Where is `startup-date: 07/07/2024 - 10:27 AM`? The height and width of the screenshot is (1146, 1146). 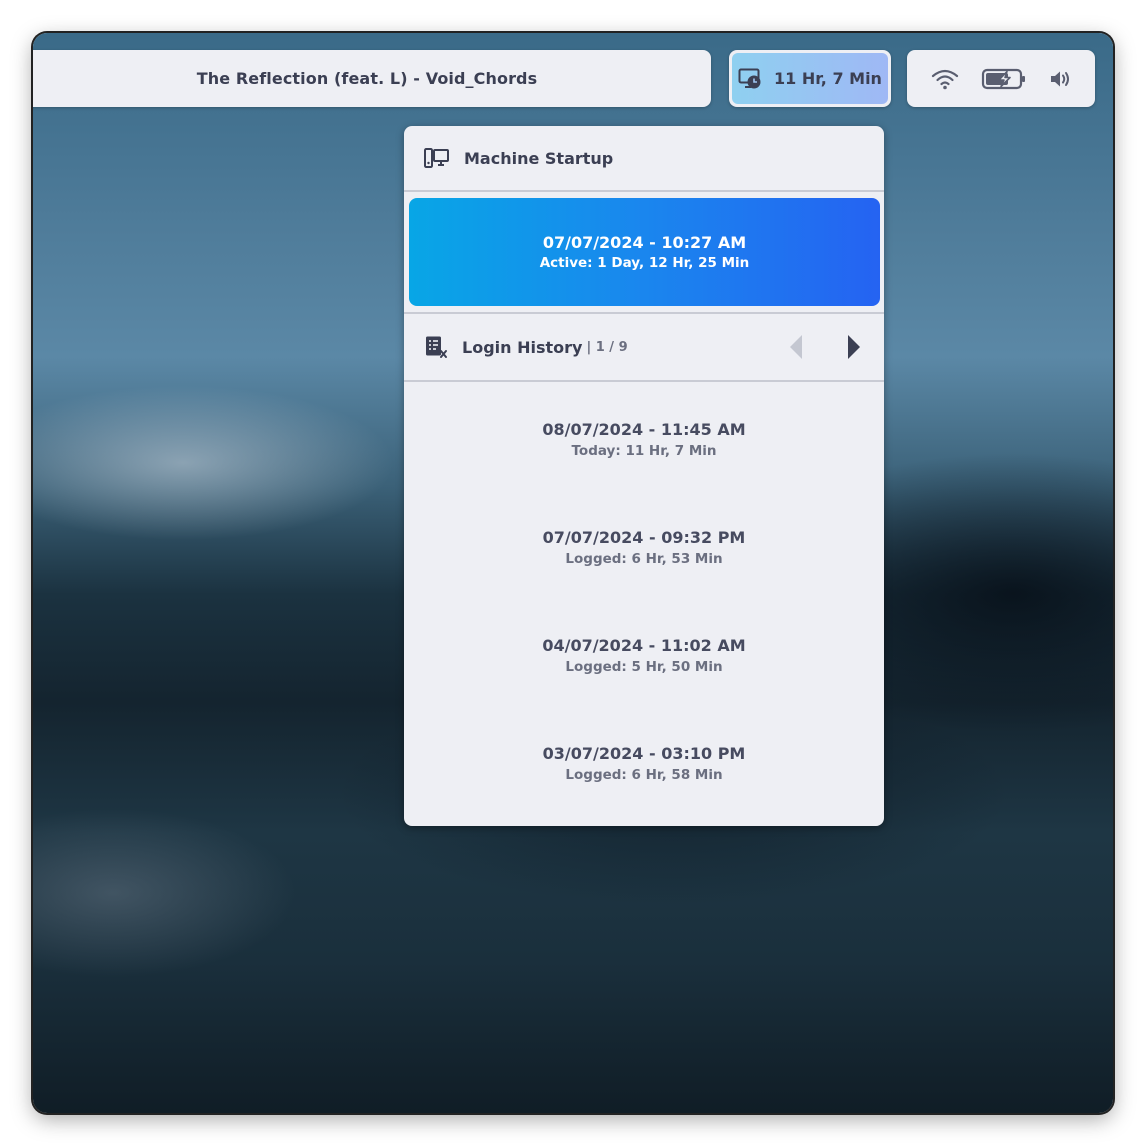
startup-date: 07/07/2024 - 10:27 AM is located at coordinates (644, 242).